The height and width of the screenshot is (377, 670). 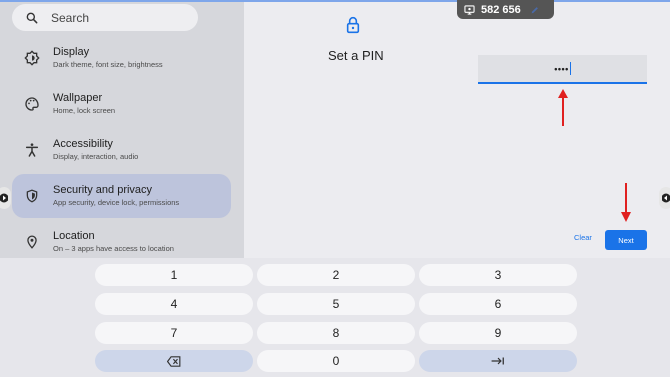 What do you see at coordinates (498, 333) in the screenshot?
I see `key-9: 9` at bounding box center [498, 333].